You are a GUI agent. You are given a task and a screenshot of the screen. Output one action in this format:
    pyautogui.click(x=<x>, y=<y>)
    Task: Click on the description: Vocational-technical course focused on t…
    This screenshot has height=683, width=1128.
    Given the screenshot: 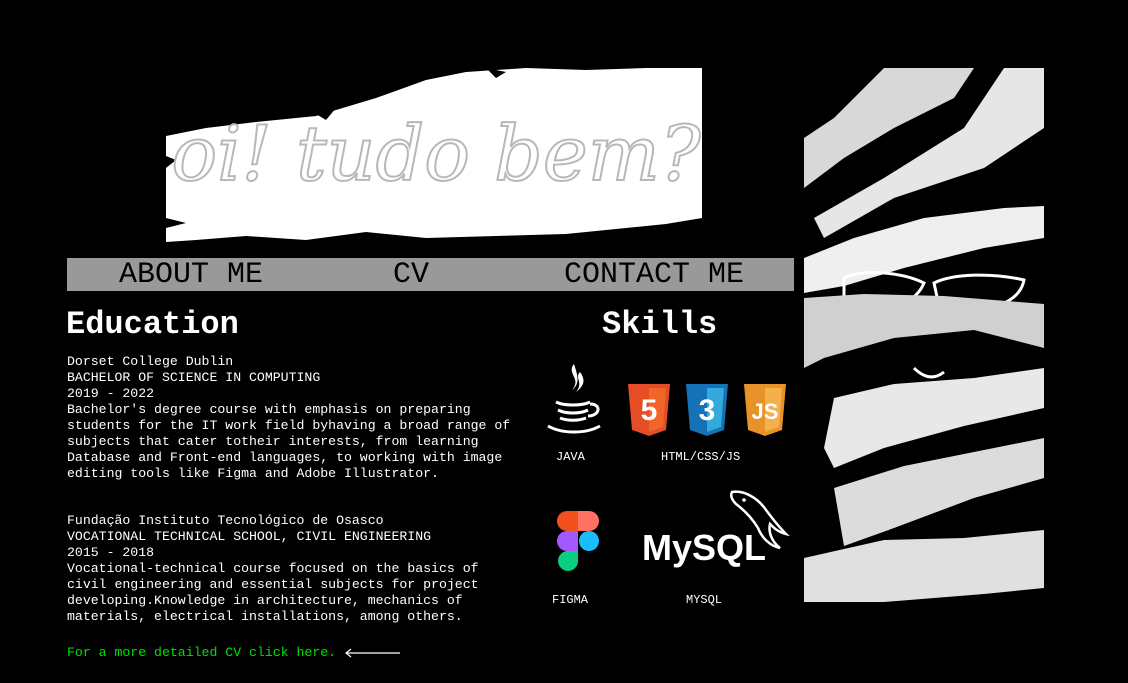 What is the action you would take?
    pyautogui.click(x=273, y=592)
    